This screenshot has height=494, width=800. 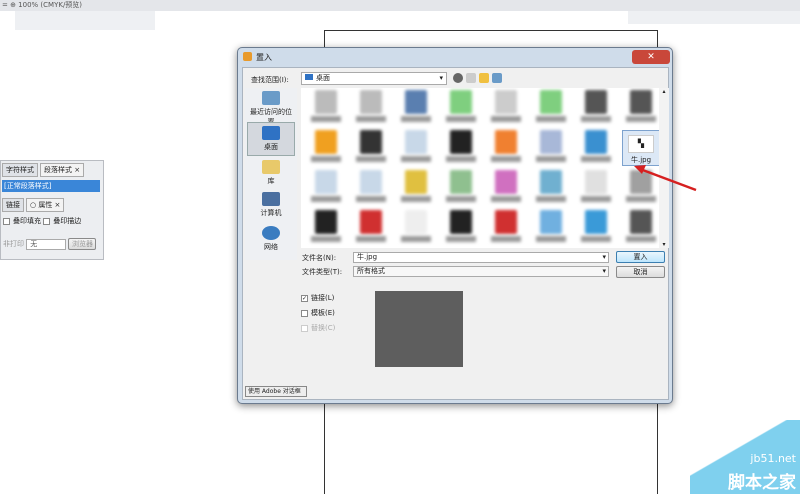 I want to click on look-in-label: 查找范围(I):, so click(x=270, y=80).